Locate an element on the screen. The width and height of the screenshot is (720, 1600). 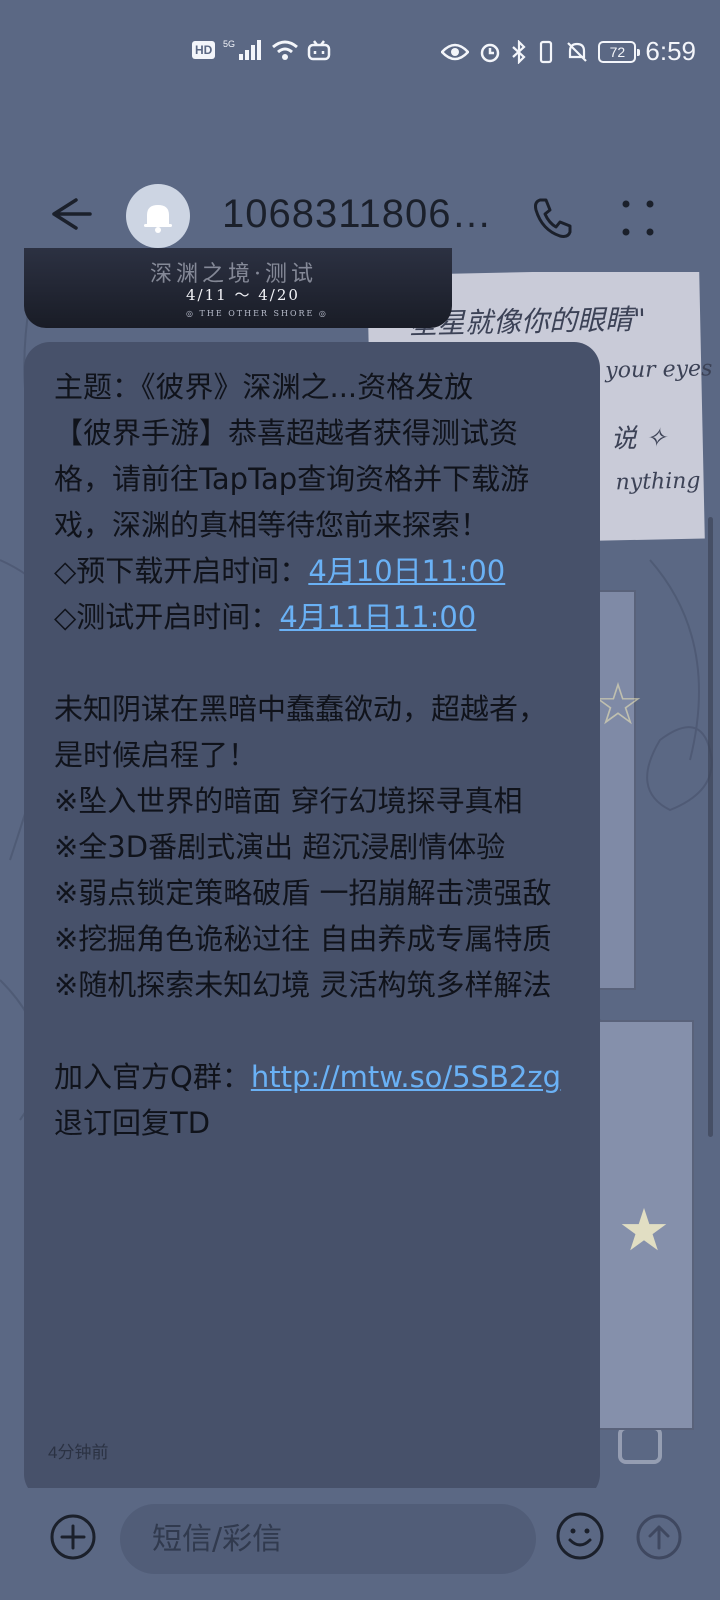
scrollbar is located at coordinates (710, 827).